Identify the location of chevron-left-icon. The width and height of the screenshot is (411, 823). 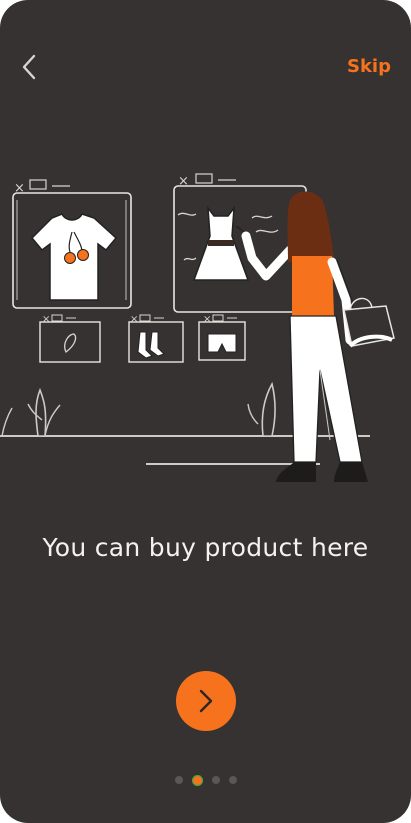
(29, 67).